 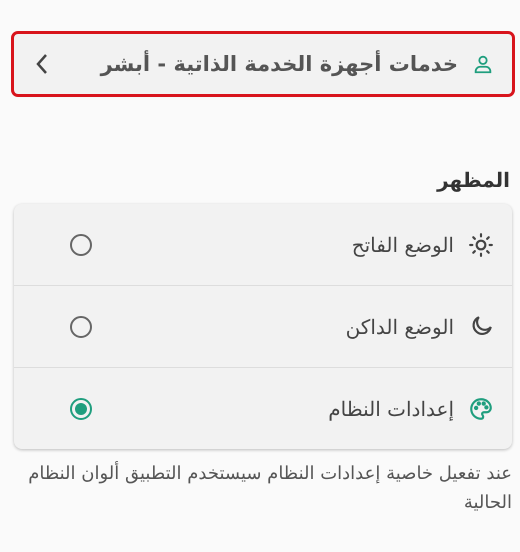 I want to click on theme-option: إعدادات النظام, so click(x=263, y=408).